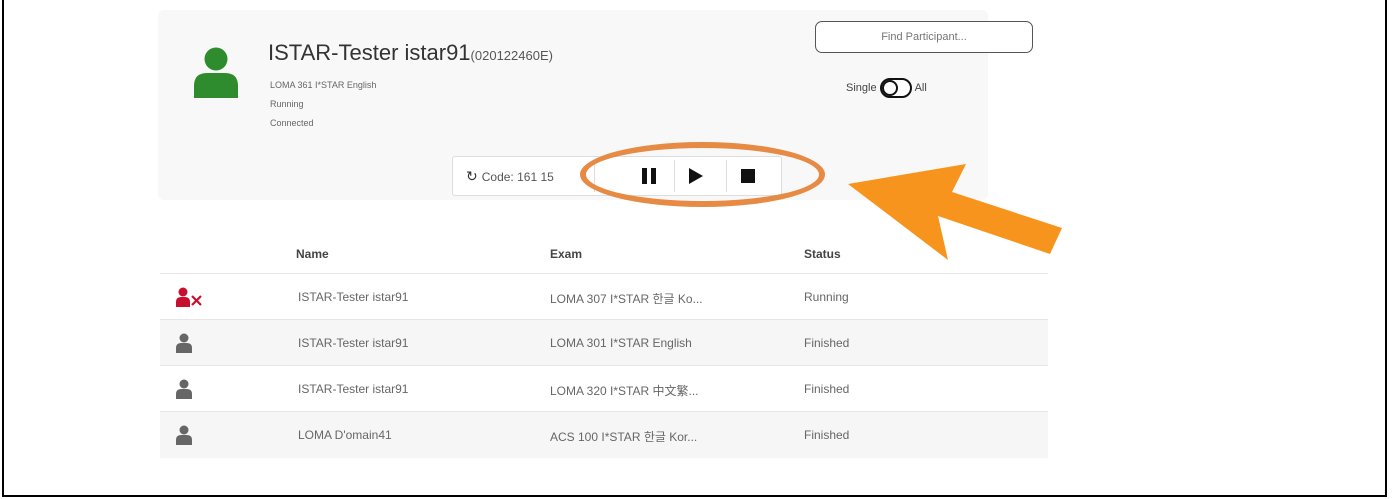 The width and height of the screenshot is (1395, 499). What do you see at coordinates (369, 52) in the screenshot?
I see `participant-name: ISTAR-Tester istar91` at bounding box center [369, 52].